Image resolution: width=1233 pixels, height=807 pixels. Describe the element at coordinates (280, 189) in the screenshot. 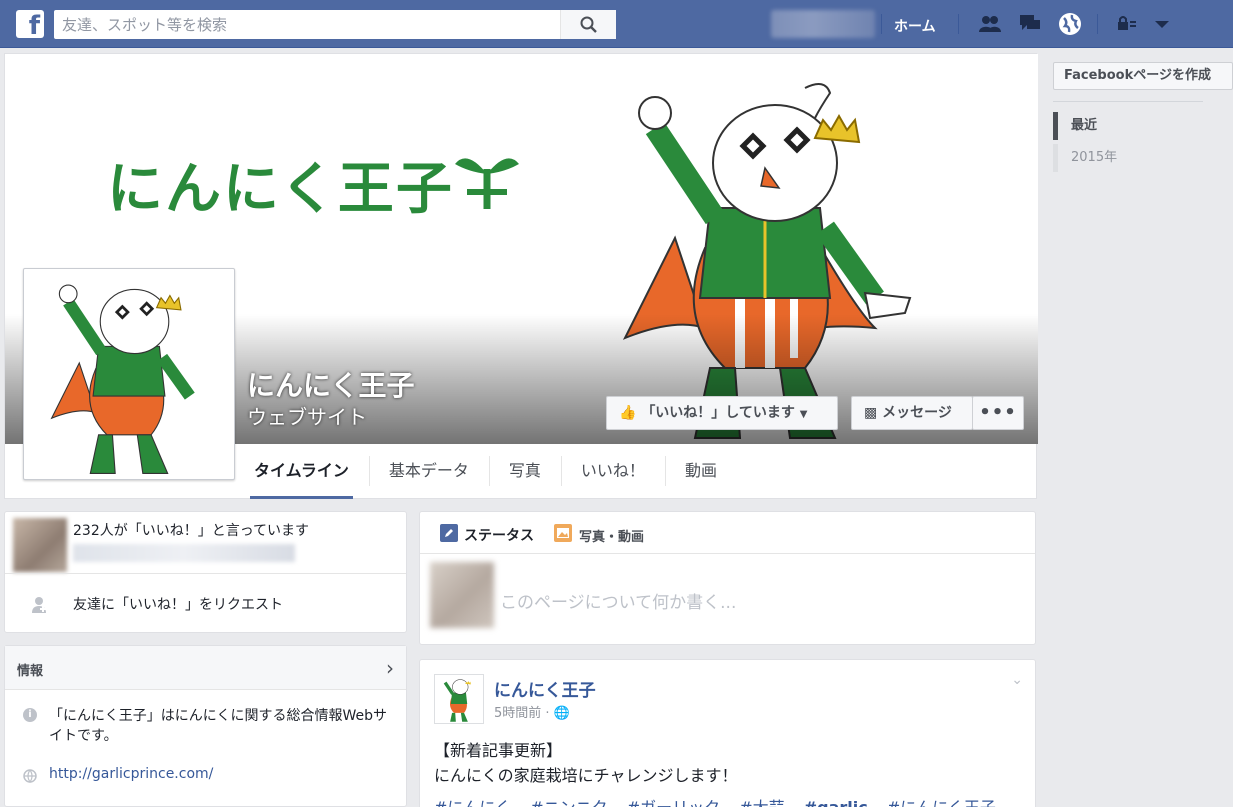

I see `cover-logo-text: にんにく王子` at that location.